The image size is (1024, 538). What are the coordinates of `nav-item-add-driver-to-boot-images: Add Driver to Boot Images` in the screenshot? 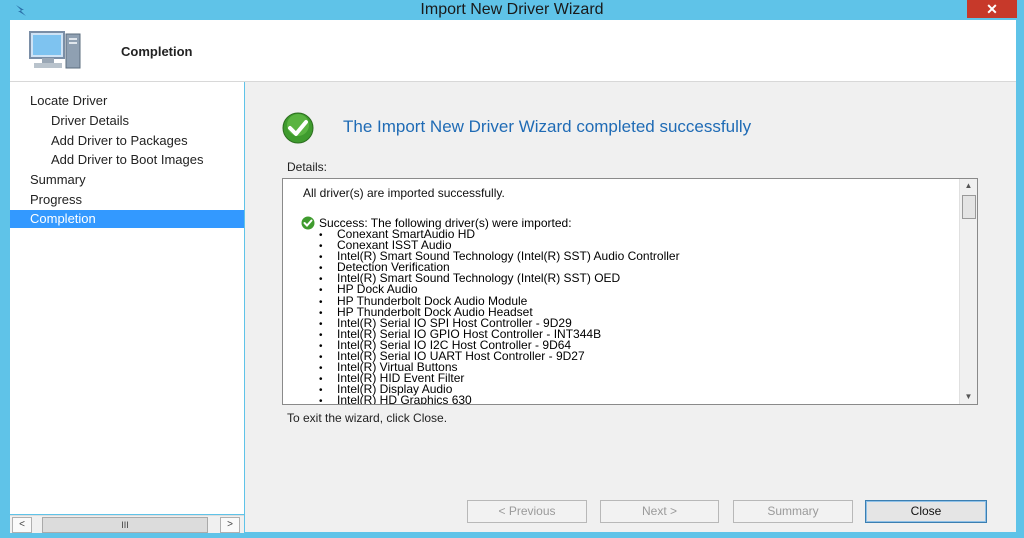 It's located at (127, 160).